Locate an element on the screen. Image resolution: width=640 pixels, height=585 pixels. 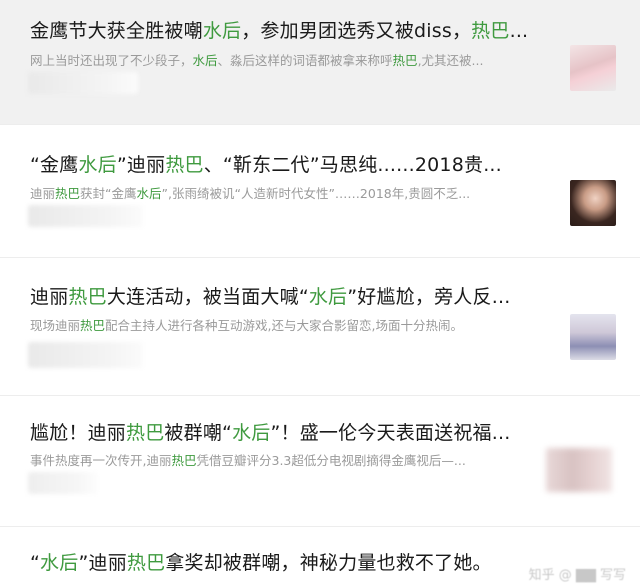
text-segment: “金鹰 is located at coordinates (54, 165).